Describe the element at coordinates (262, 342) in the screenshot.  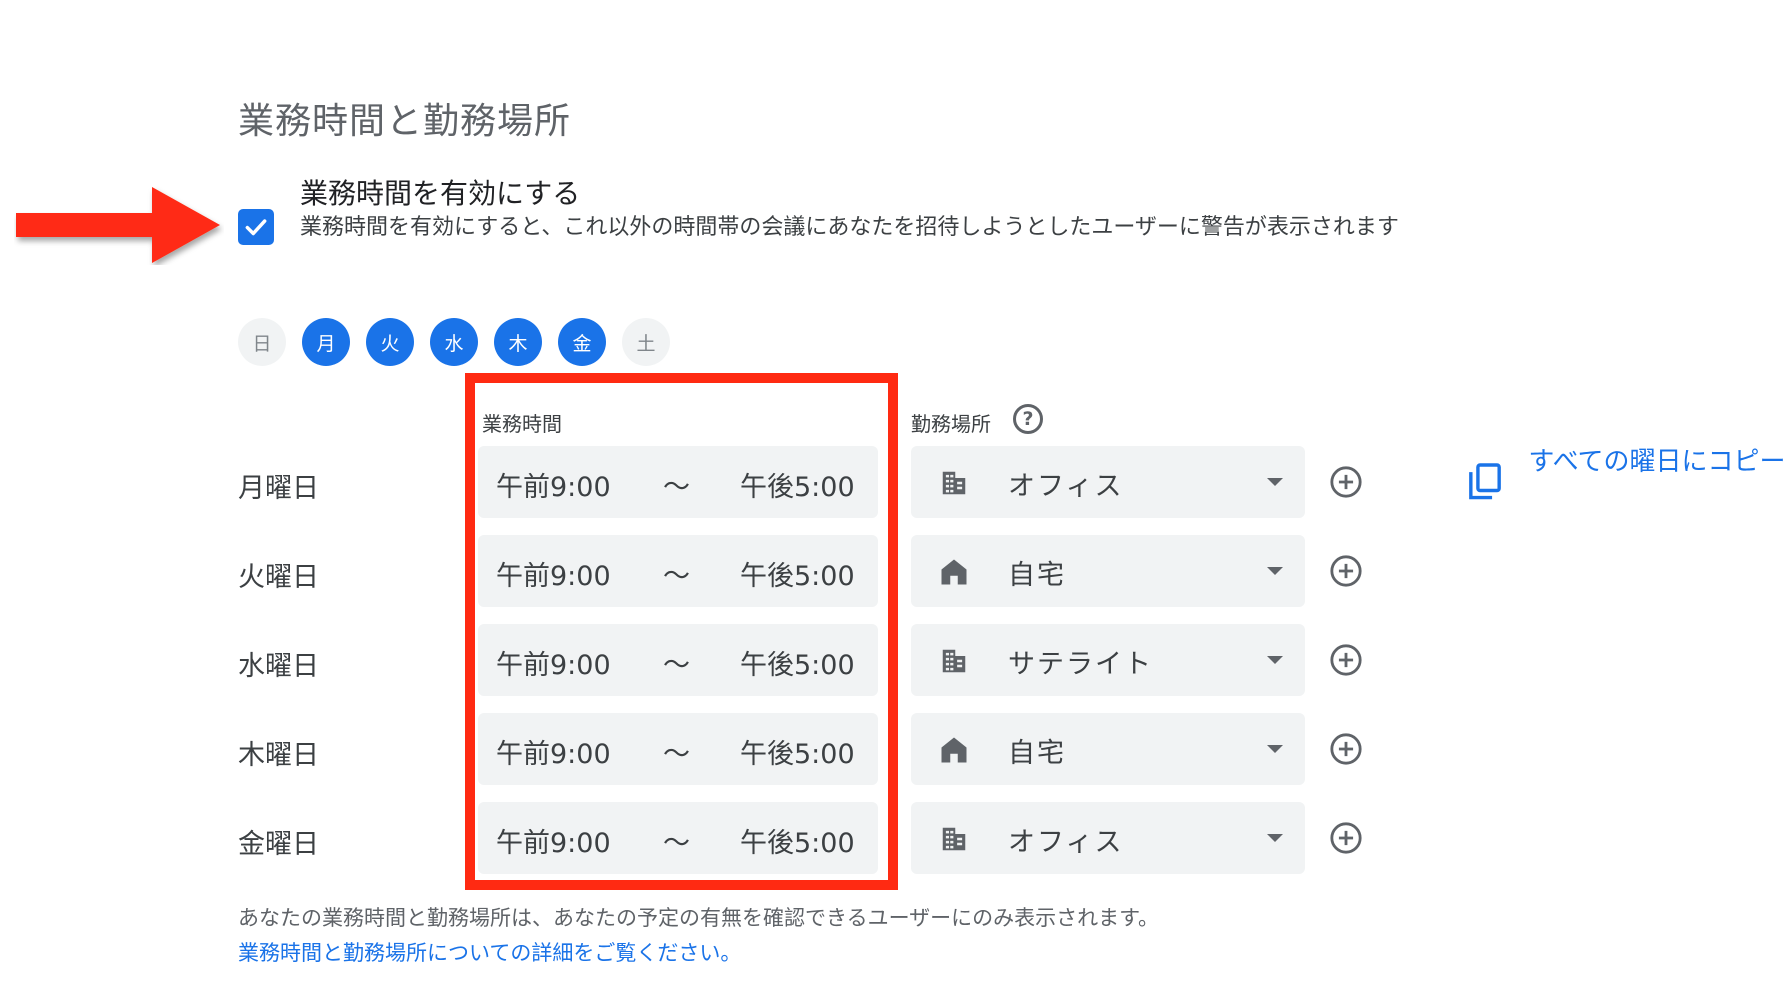
I see `weekday-toggle-sun: 日` at that location.